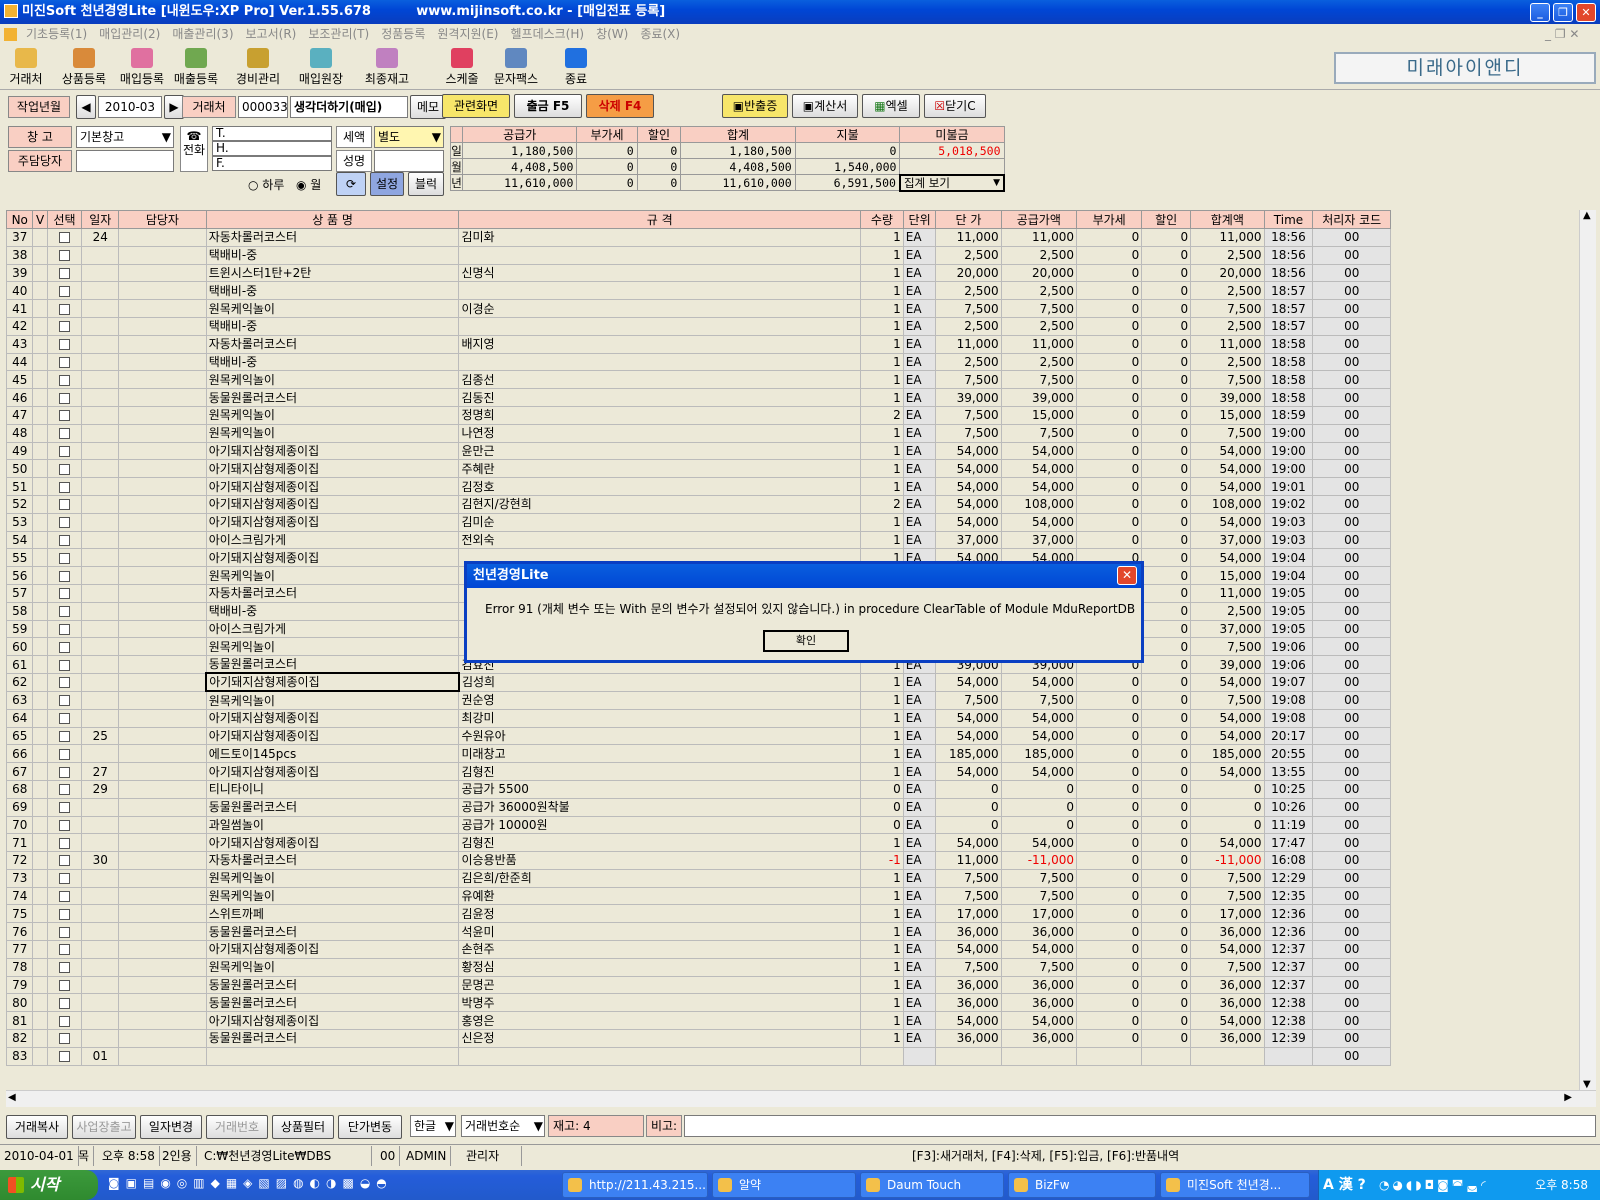  Describe the element at coordinates (433, 1126) in the screenshot. I see `lang-select: 한글 ▼` at that location.